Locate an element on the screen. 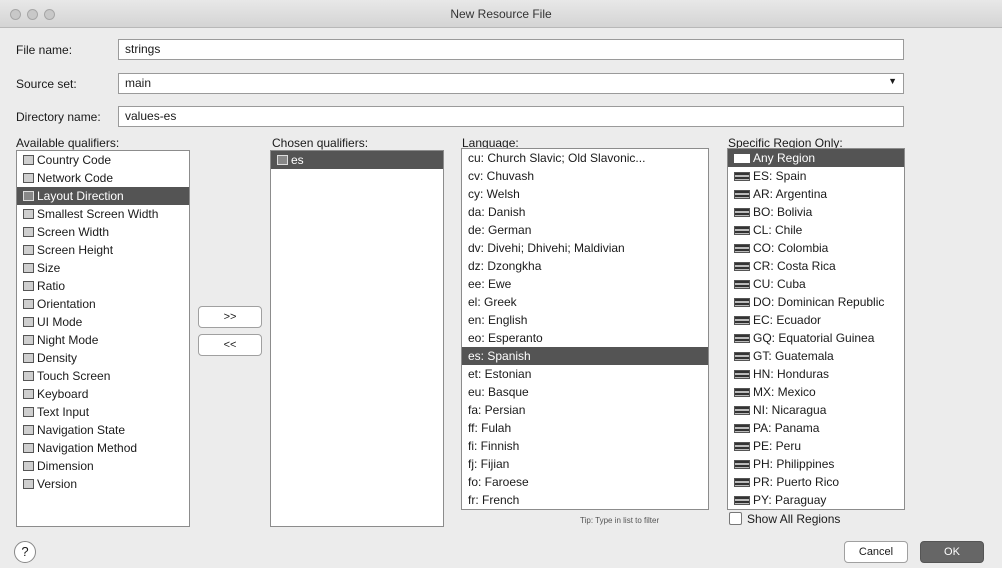 This screenshot has height=568, width=1002. list-item: Navigation Method is located at coordinates (103, 448).